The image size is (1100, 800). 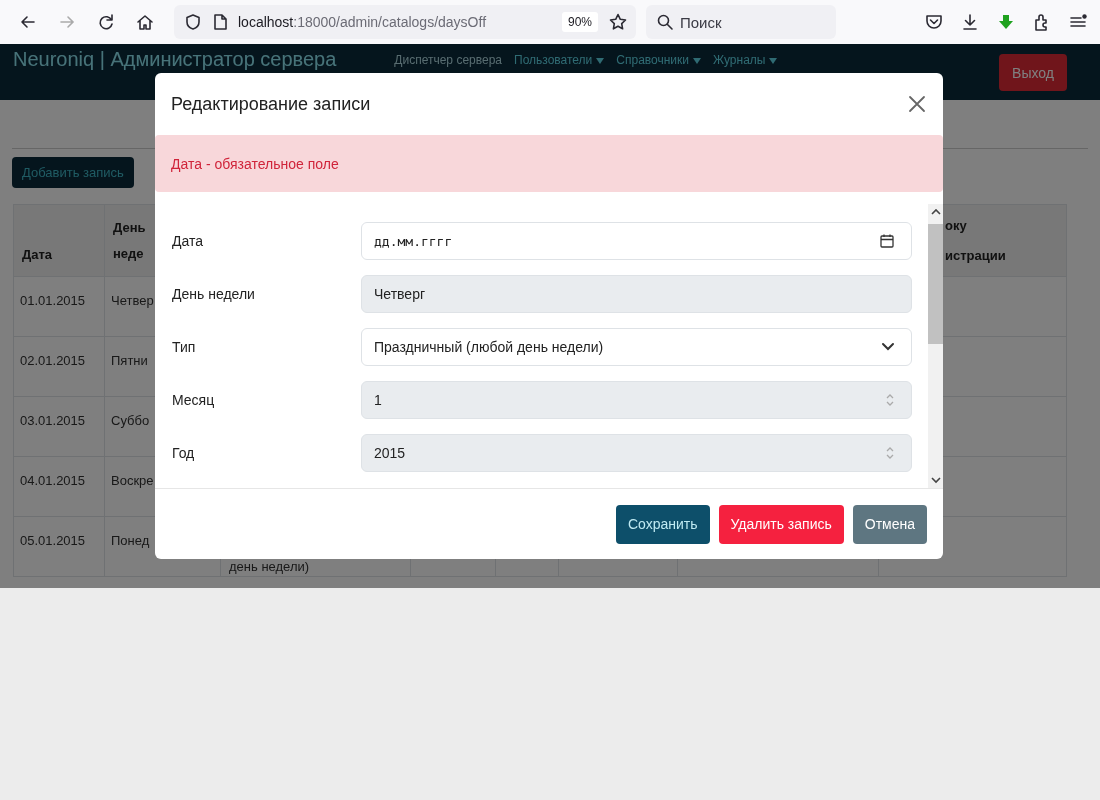 What do you see at coordinates (662, 524) in the screenshot?
I see `save-button: Сохранить` at bounding box center [662, 524].